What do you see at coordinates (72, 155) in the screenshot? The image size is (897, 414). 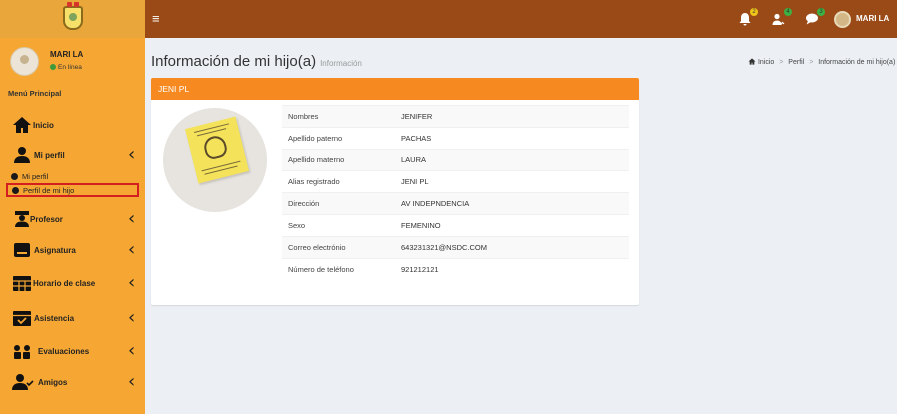 I see `sidebar-item-mi-perfil: Mi perfil ‹` at bounding box center [72, 155].